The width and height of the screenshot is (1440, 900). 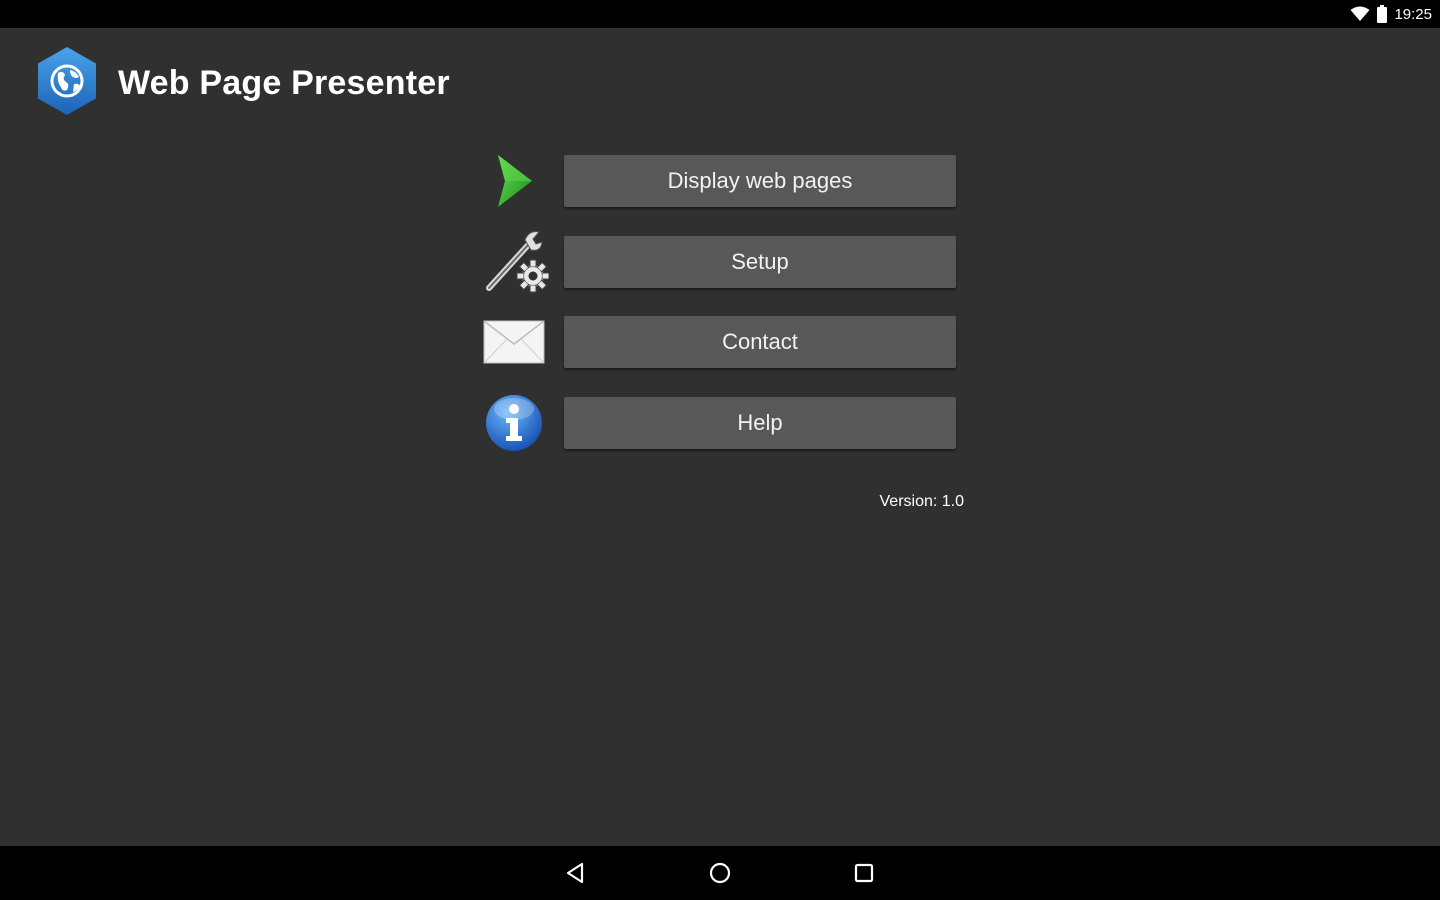 I want to click on info-icon, so click(x=514, y=423).